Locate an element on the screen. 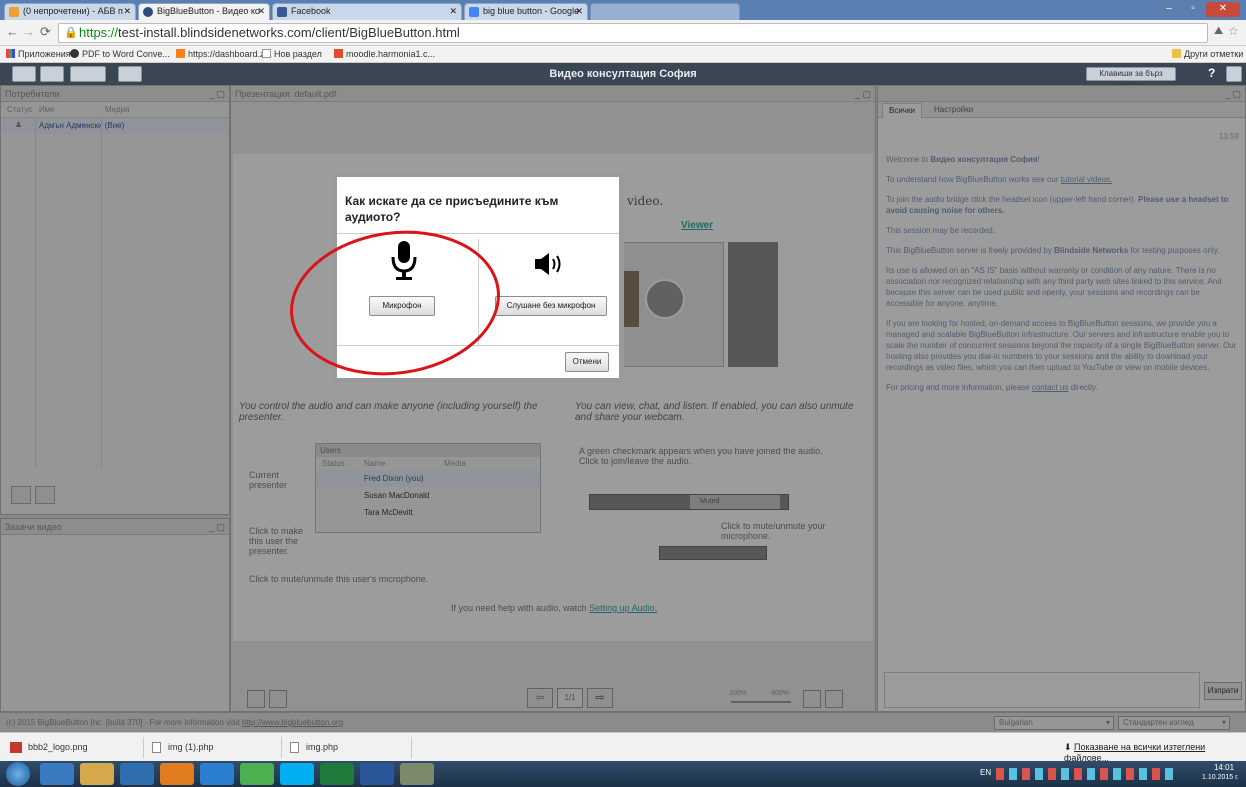 This screenshot has height=787, width=1246. facebook-favicon-icon is located at coordinates (282, 12).